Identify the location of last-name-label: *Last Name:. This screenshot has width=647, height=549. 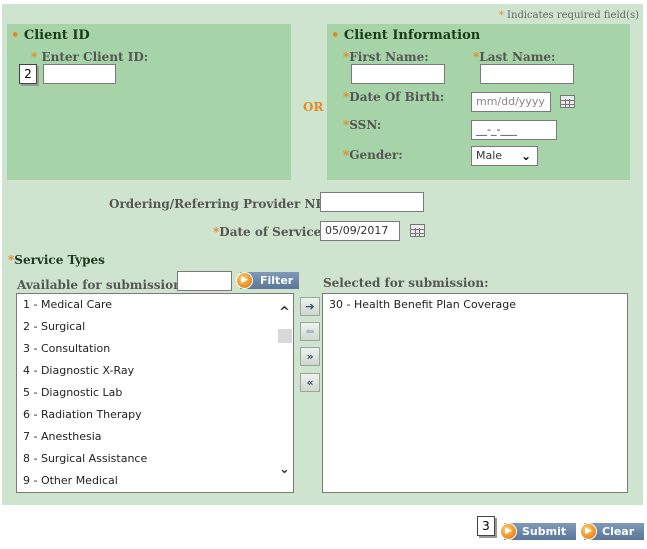
(514, 57).